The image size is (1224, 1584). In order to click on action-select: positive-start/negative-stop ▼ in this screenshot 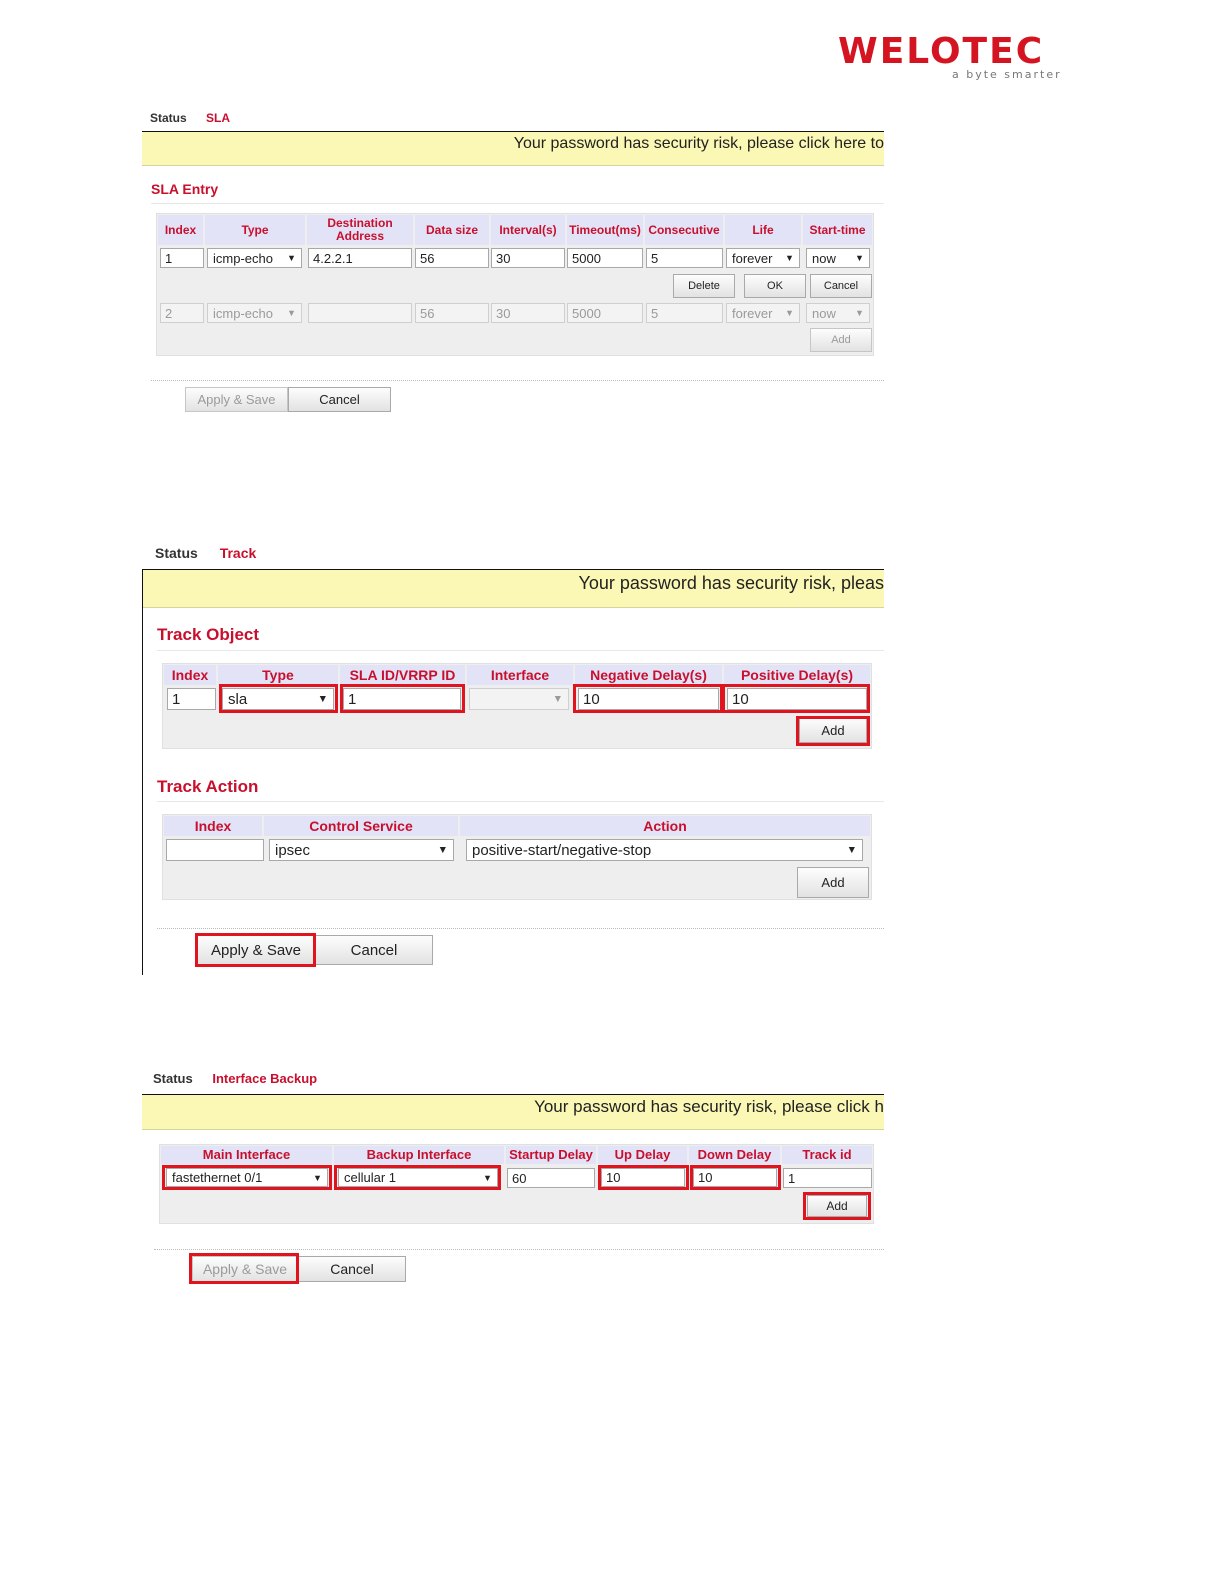, I will do `click(664, 850)`.